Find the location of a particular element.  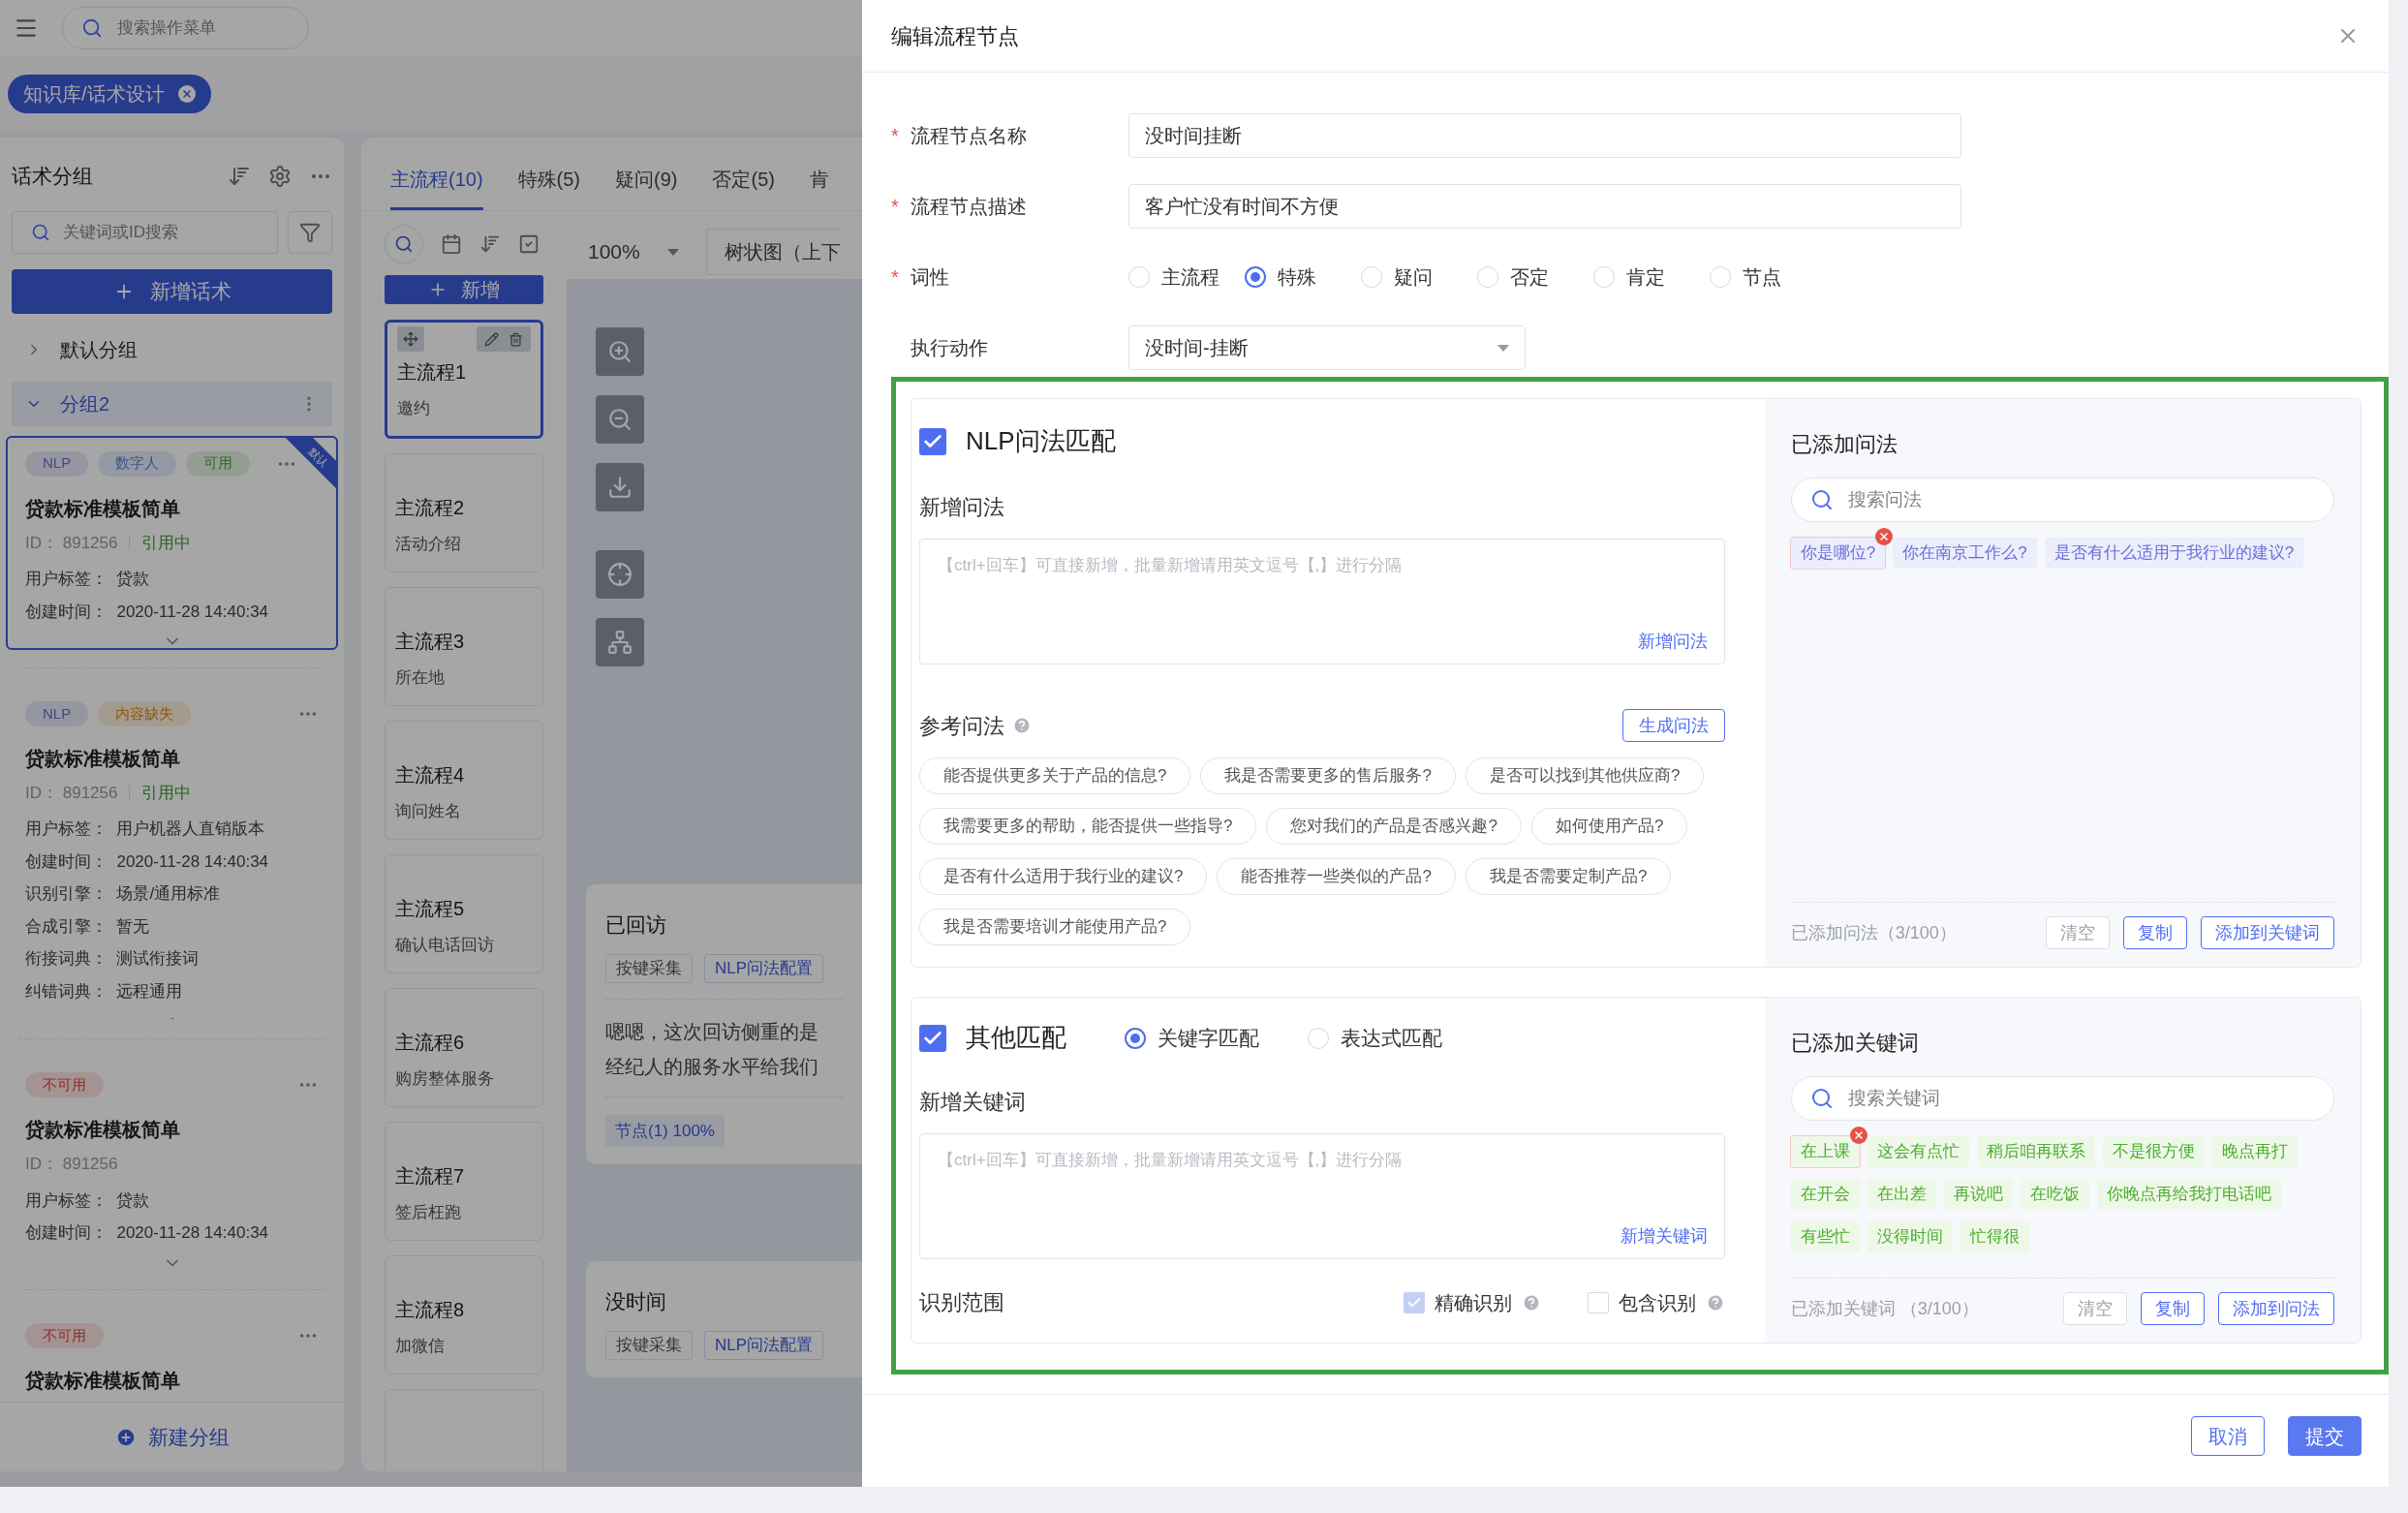

node-title: 主流程6 is located at coordinates (430, 1043).